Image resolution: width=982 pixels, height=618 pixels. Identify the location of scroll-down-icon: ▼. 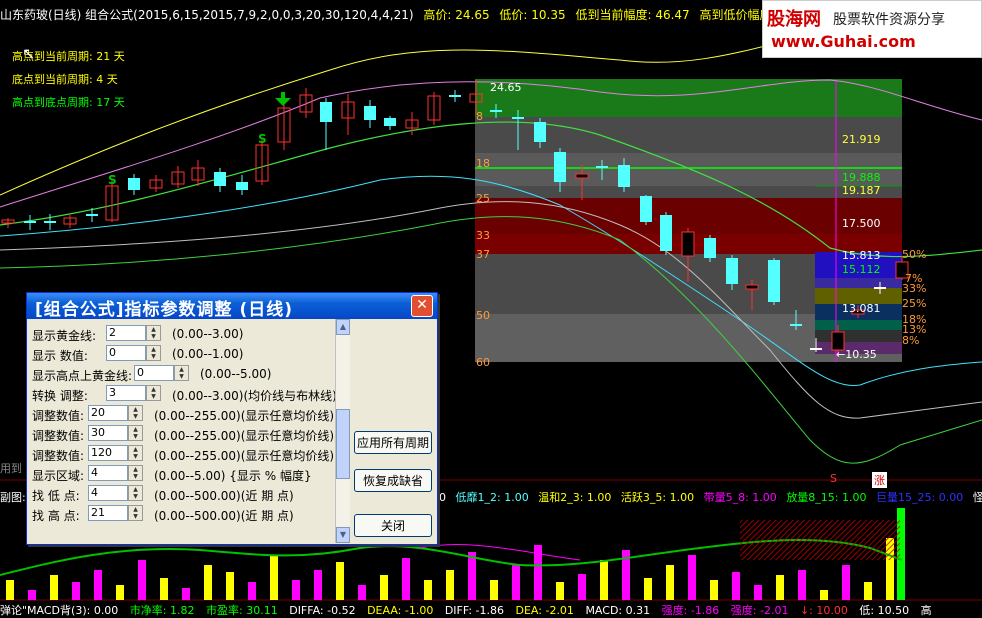
(343, 535).